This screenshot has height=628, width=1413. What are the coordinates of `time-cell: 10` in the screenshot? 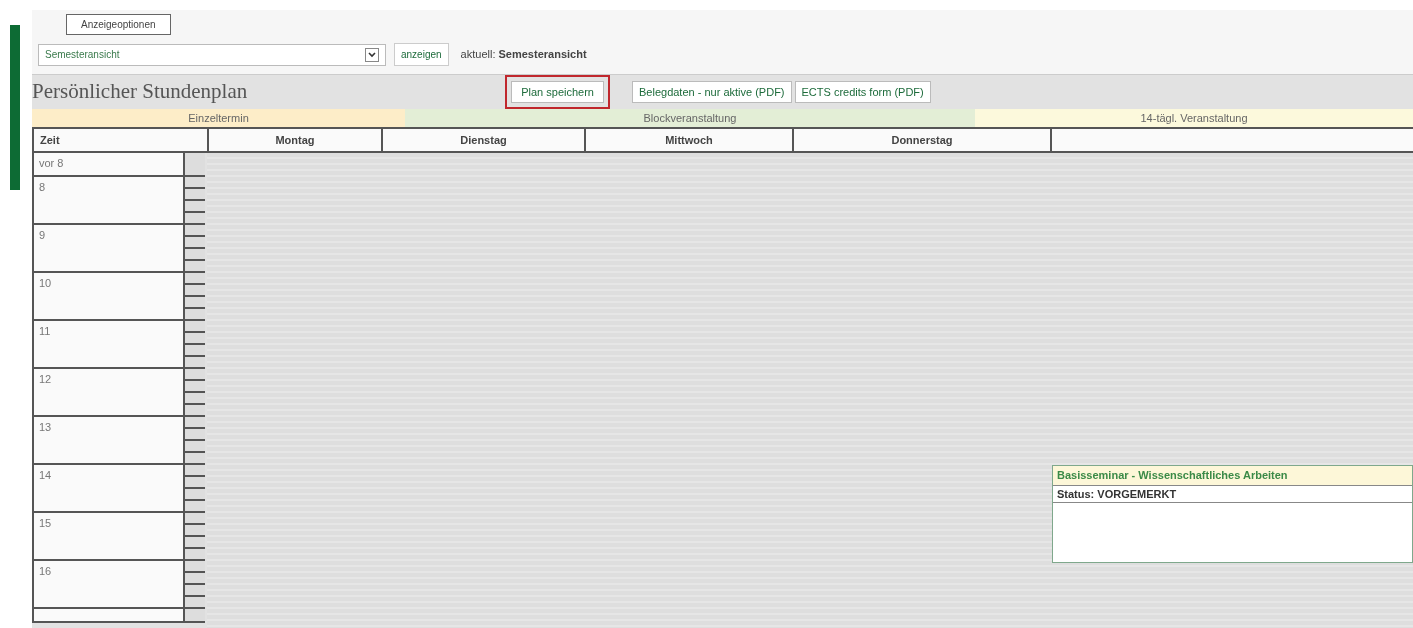 It's located at (108, 297).